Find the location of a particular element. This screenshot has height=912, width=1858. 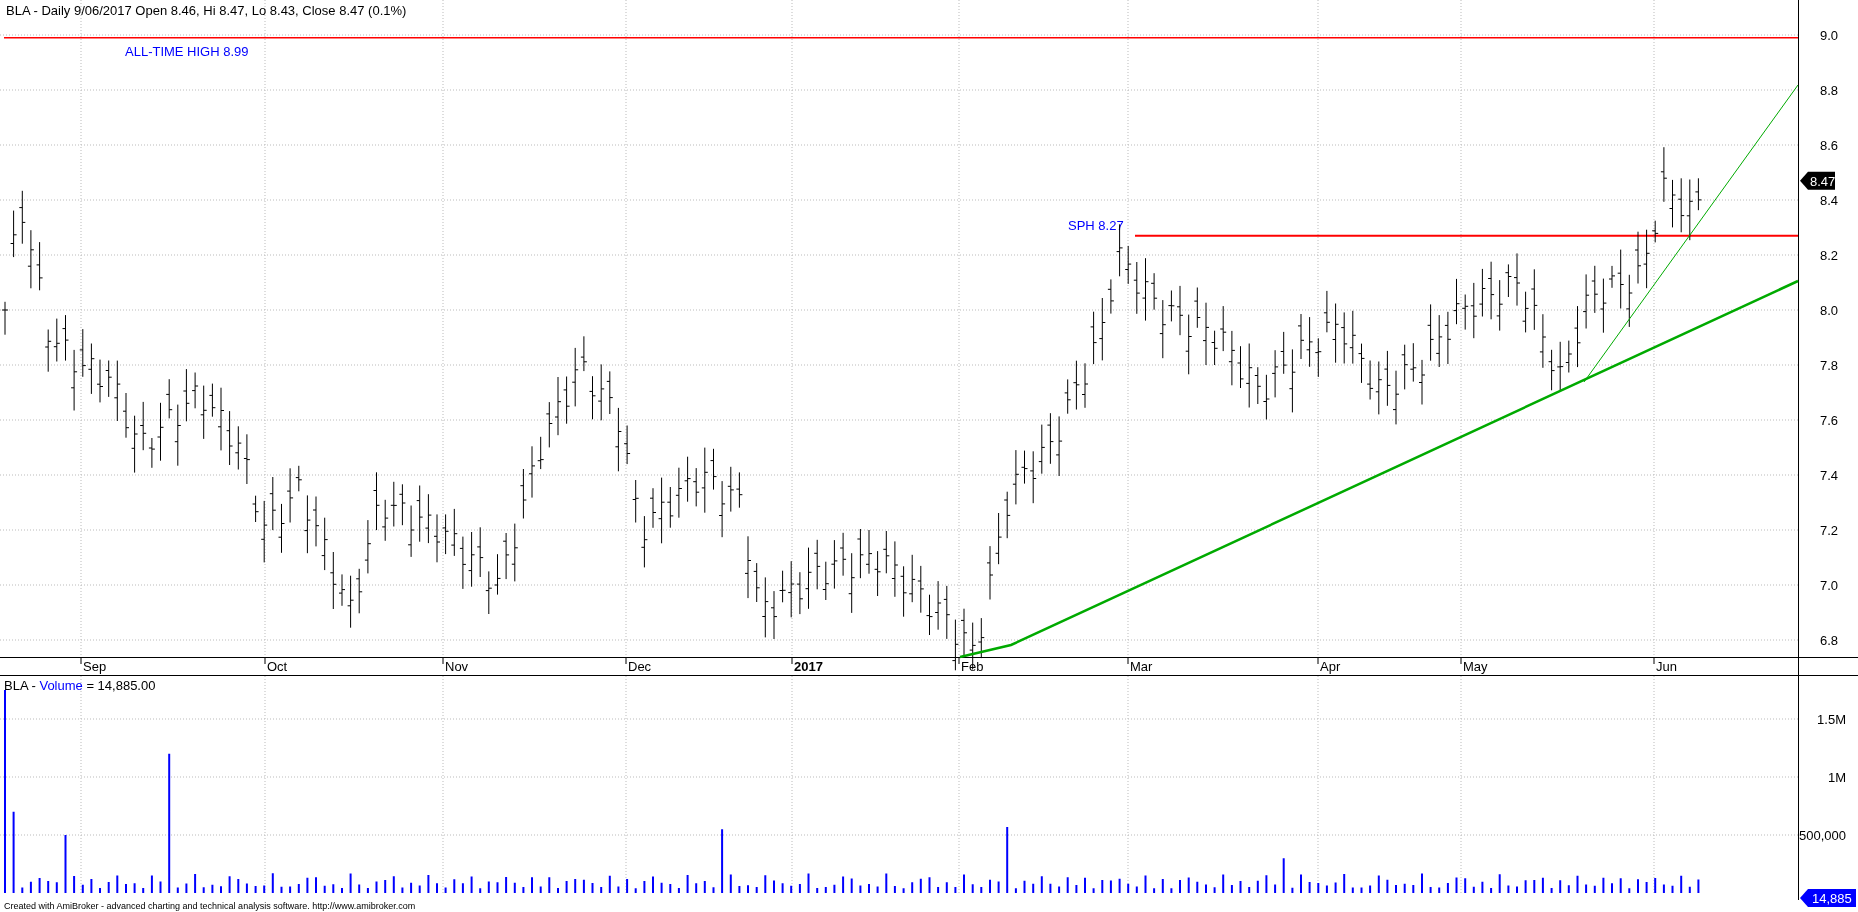

month-label: Dec is located at coordinates (640, 666).